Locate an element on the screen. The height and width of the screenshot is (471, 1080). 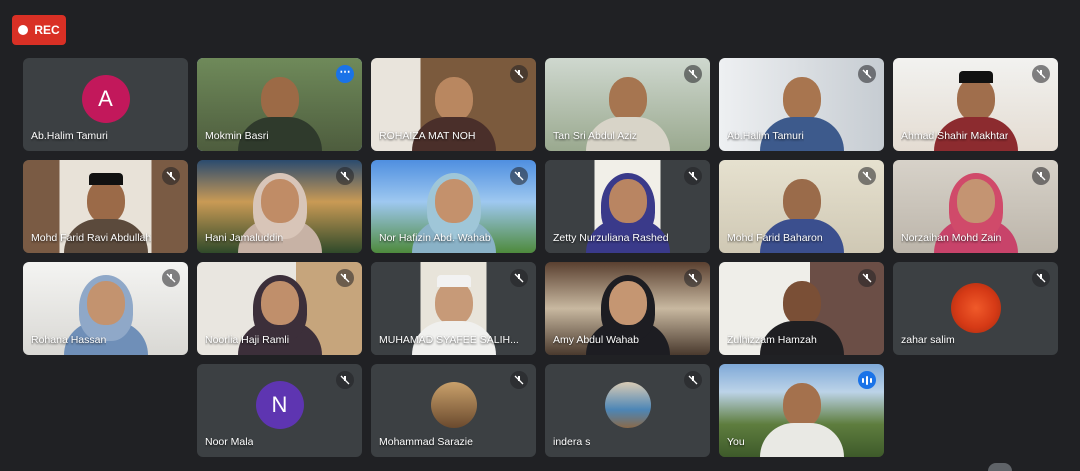
participant-name: Ahmad Shahir Makhtar is located at coordinates (955, 136).